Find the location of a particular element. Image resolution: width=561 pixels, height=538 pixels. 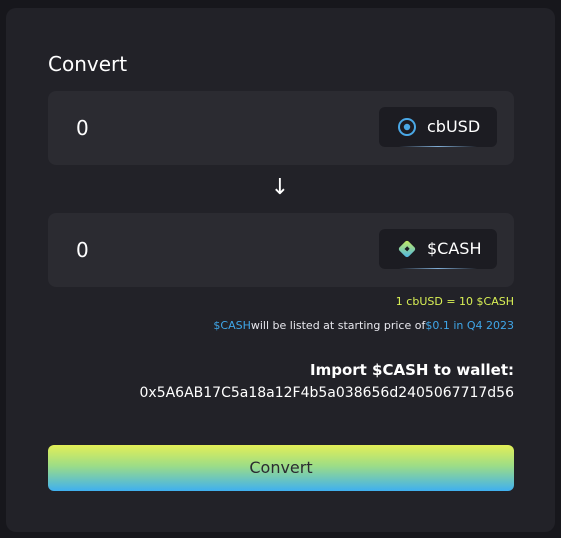

panel-title: Convert is located at coordinates (88, 64).